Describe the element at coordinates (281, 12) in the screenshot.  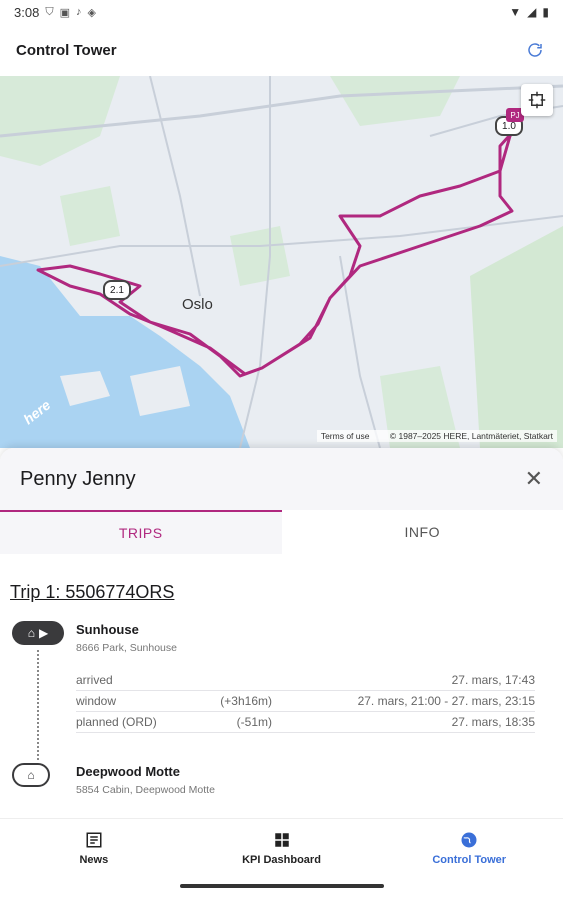
I see `status-bar: 3:08 ⛉ ▣ ♪ ◈ ▼ ◢ ▮` at that location.